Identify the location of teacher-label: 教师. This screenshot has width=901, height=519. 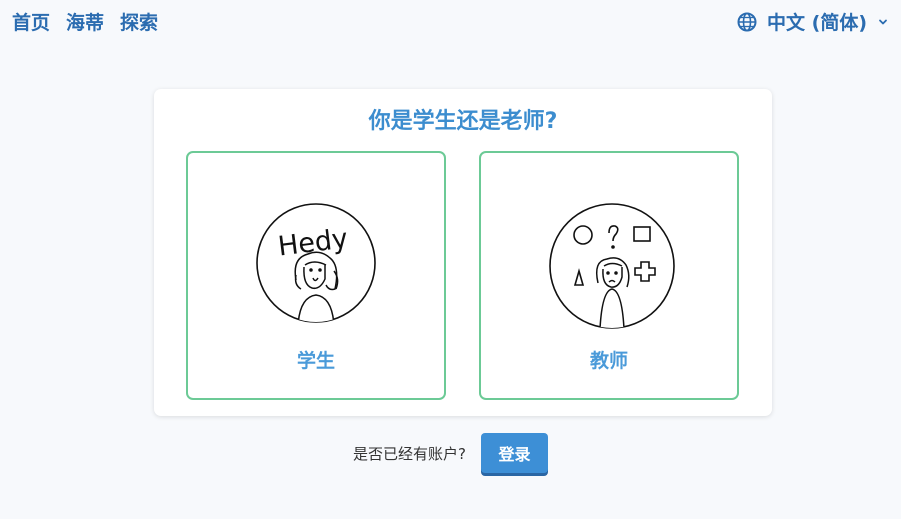
(608, 361).